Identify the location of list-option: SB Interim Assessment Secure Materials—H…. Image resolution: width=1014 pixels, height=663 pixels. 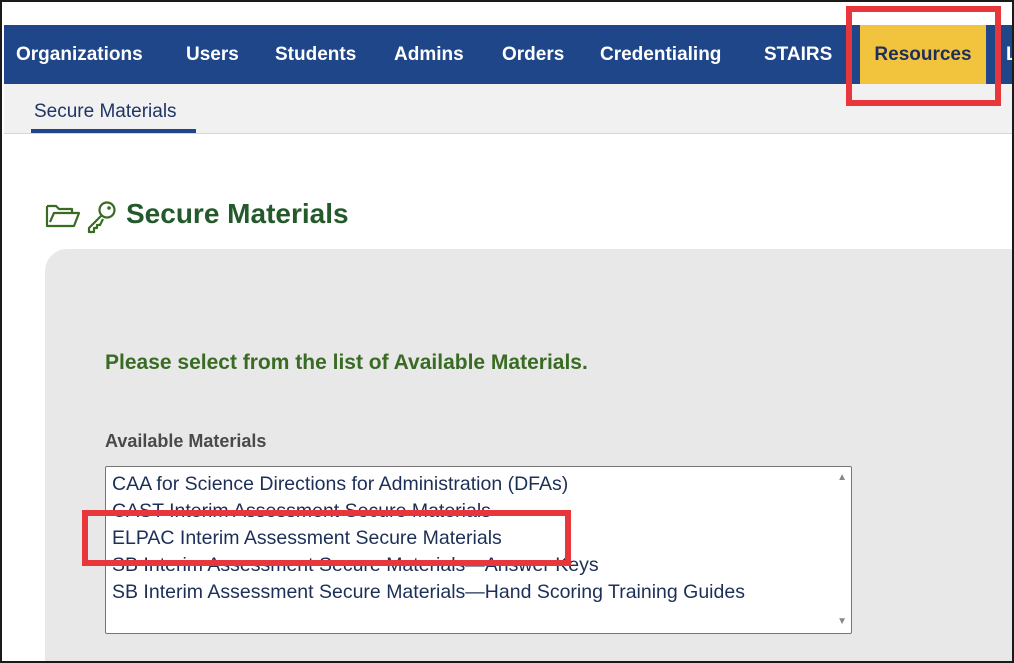
(428, 592).